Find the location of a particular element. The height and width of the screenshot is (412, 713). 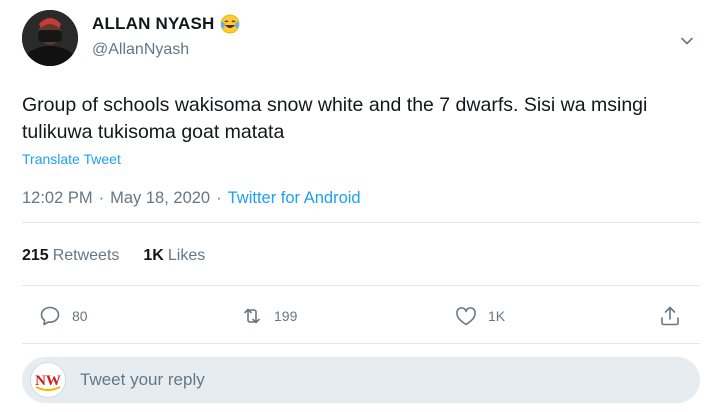

reply-placeholder: Tweet your reply is located at coordinates (142, 379).